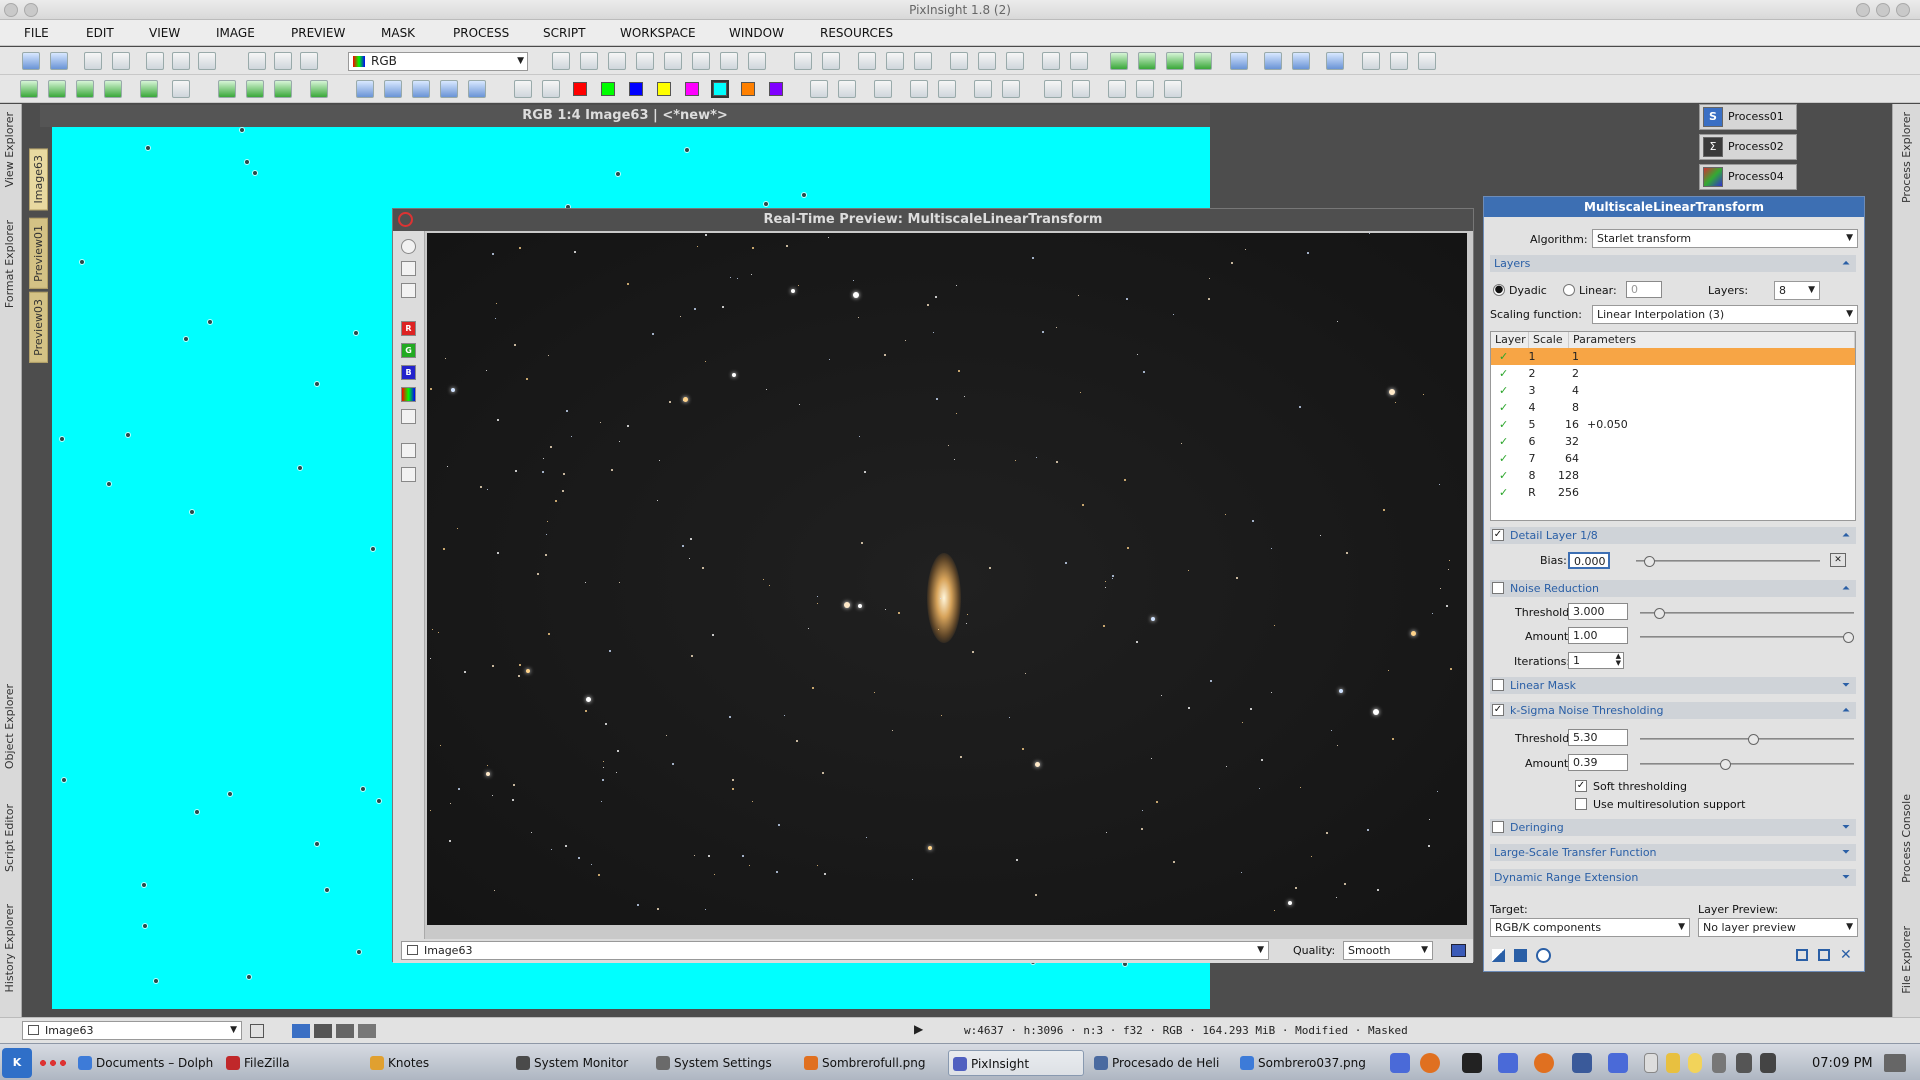 This screenshot has width=1920, height=1080. Describe the element at coordinates (1598, 762) in the screenshot. I see `ks-amount-input: 0.39` at that location.